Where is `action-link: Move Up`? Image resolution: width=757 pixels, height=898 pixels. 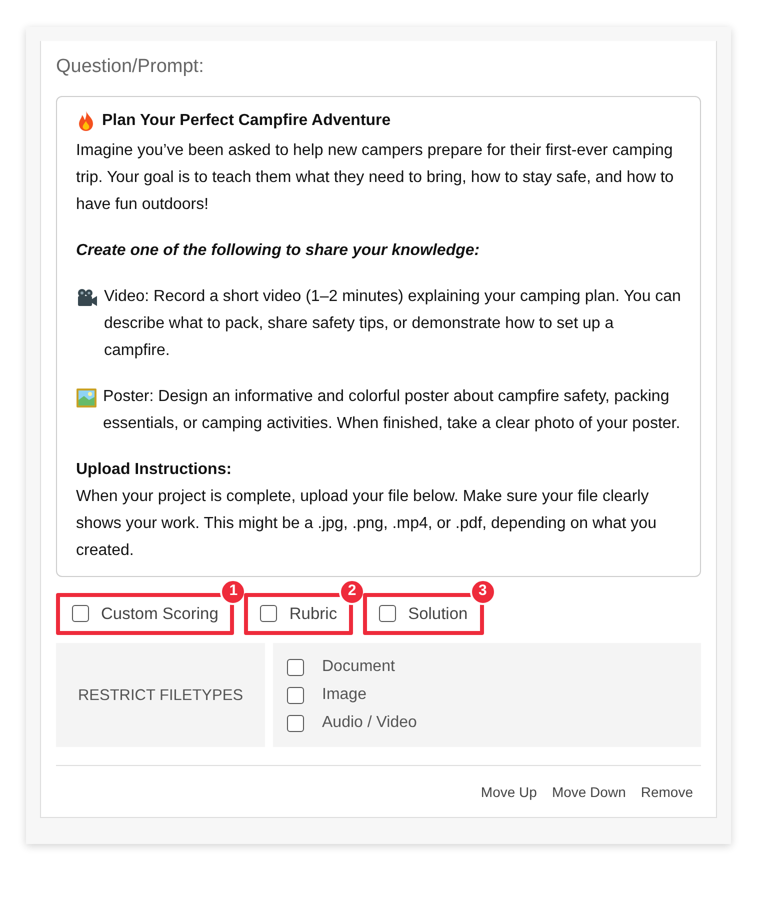 action-link: Move Up is located at coordinates (508, 793).